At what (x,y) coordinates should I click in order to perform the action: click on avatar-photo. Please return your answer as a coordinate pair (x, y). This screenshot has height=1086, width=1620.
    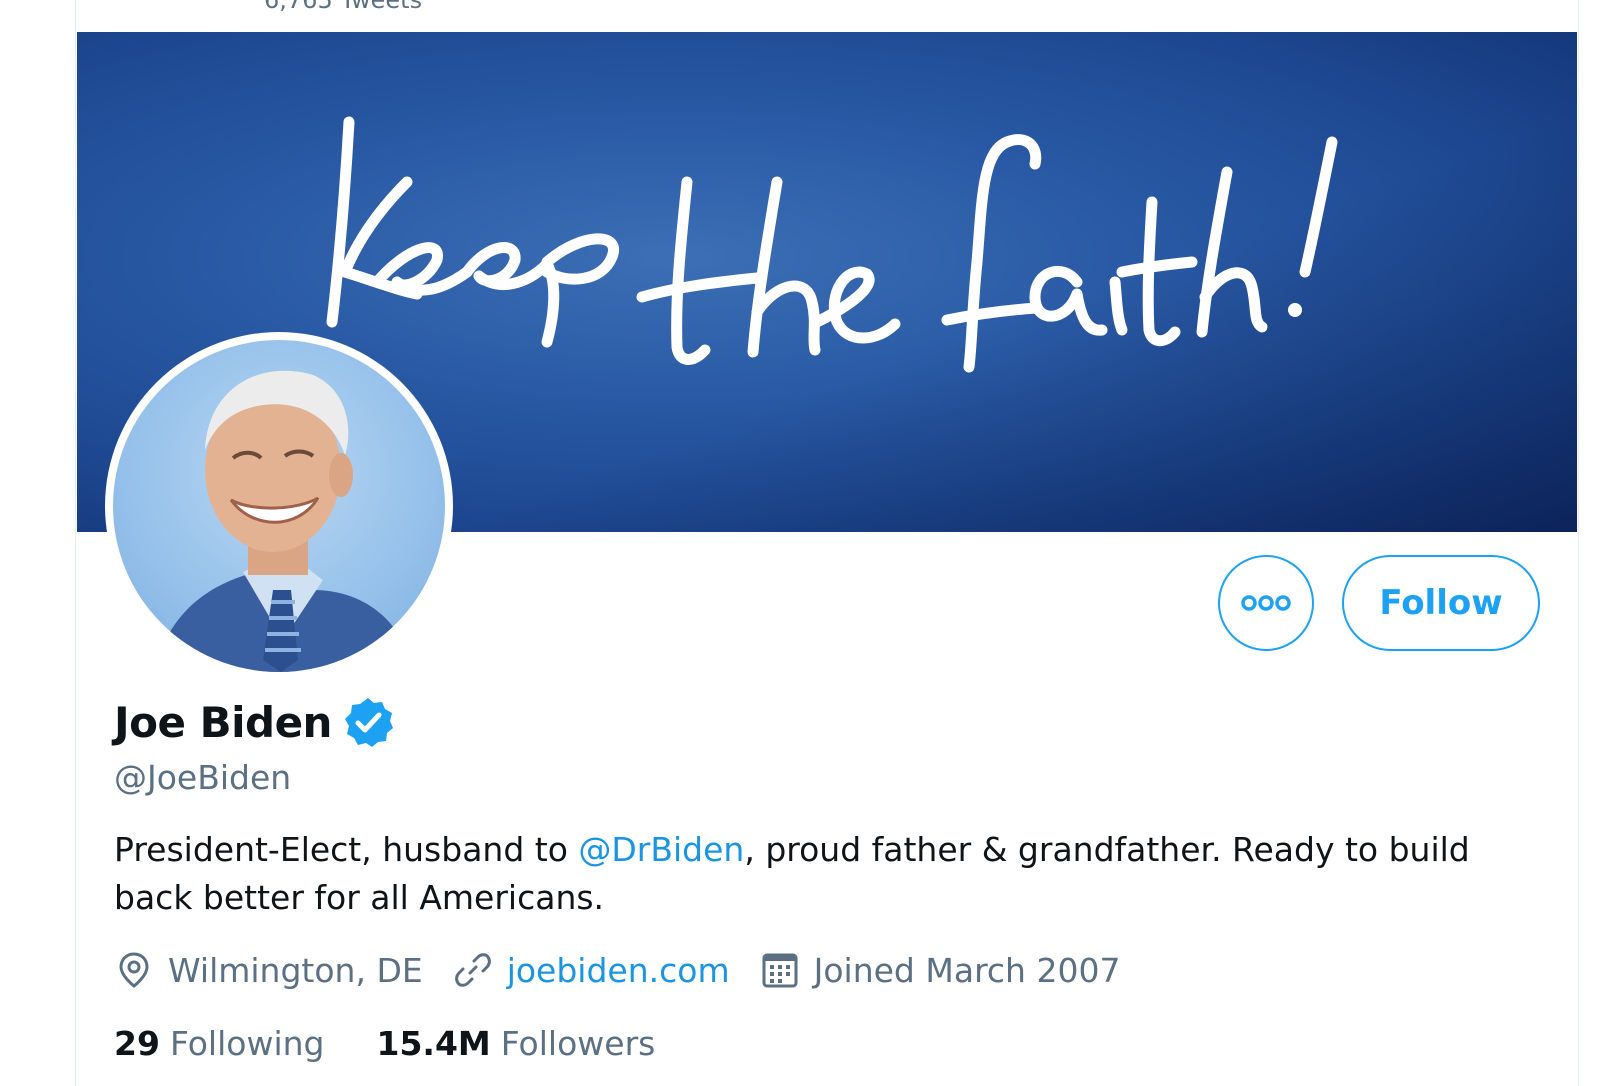
    Looking at the image, I should click on (279, 506).